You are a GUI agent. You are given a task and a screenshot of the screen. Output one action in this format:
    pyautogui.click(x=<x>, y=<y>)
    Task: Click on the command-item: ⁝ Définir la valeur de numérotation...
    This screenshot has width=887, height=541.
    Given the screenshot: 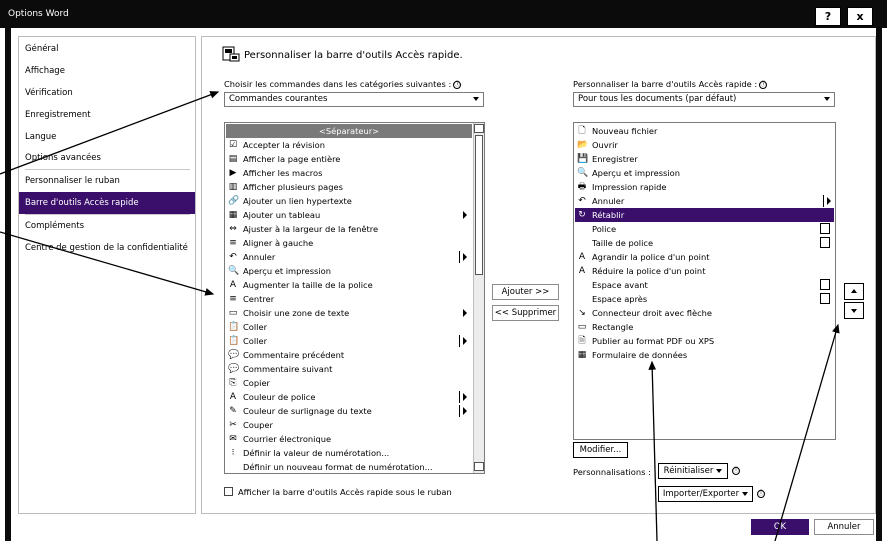 What is the action you would take?
    pyautogui.click(x=349, y=453)
    